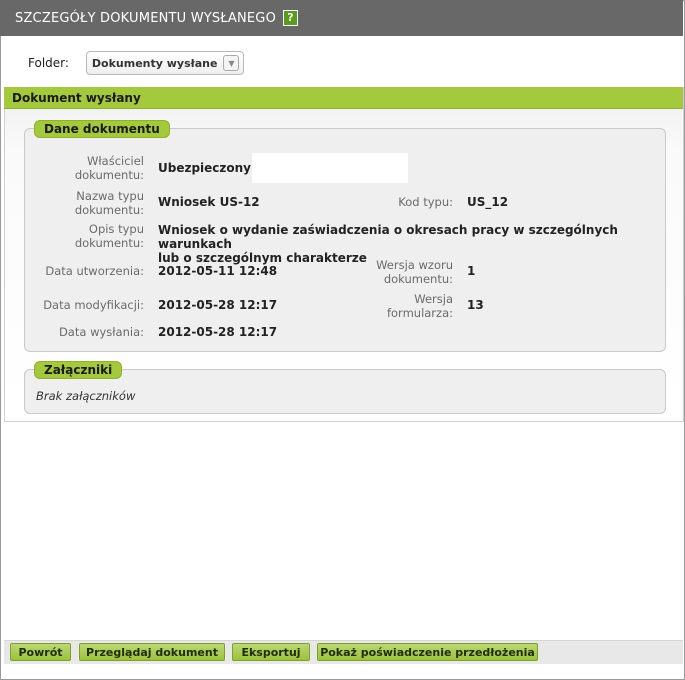 This screenshot has height=680, width=685. I want to click on owner-label: Właściciel dokumentu:, so click(92, 168).